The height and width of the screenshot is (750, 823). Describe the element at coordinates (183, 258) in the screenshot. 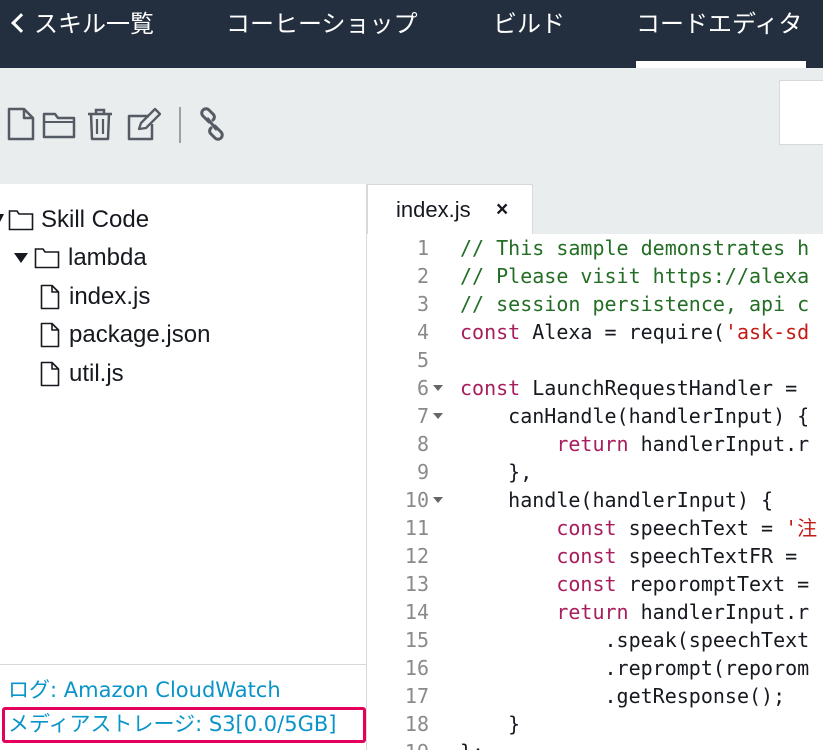

I see `tree-folder-lambda: lambda` at that location.